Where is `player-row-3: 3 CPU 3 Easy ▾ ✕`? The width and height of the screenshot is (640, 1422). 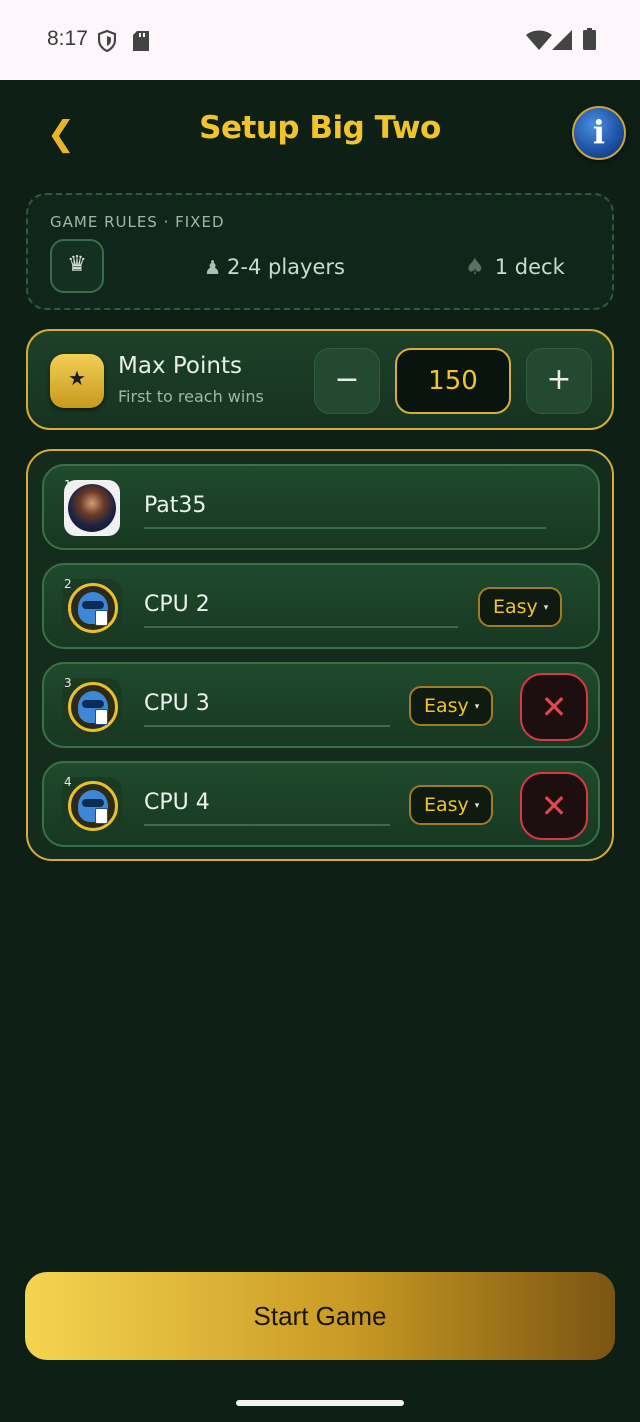
player-row-3: 3 CPU 3 Easy ▾ ✕ is located at coordinates (321, 705).